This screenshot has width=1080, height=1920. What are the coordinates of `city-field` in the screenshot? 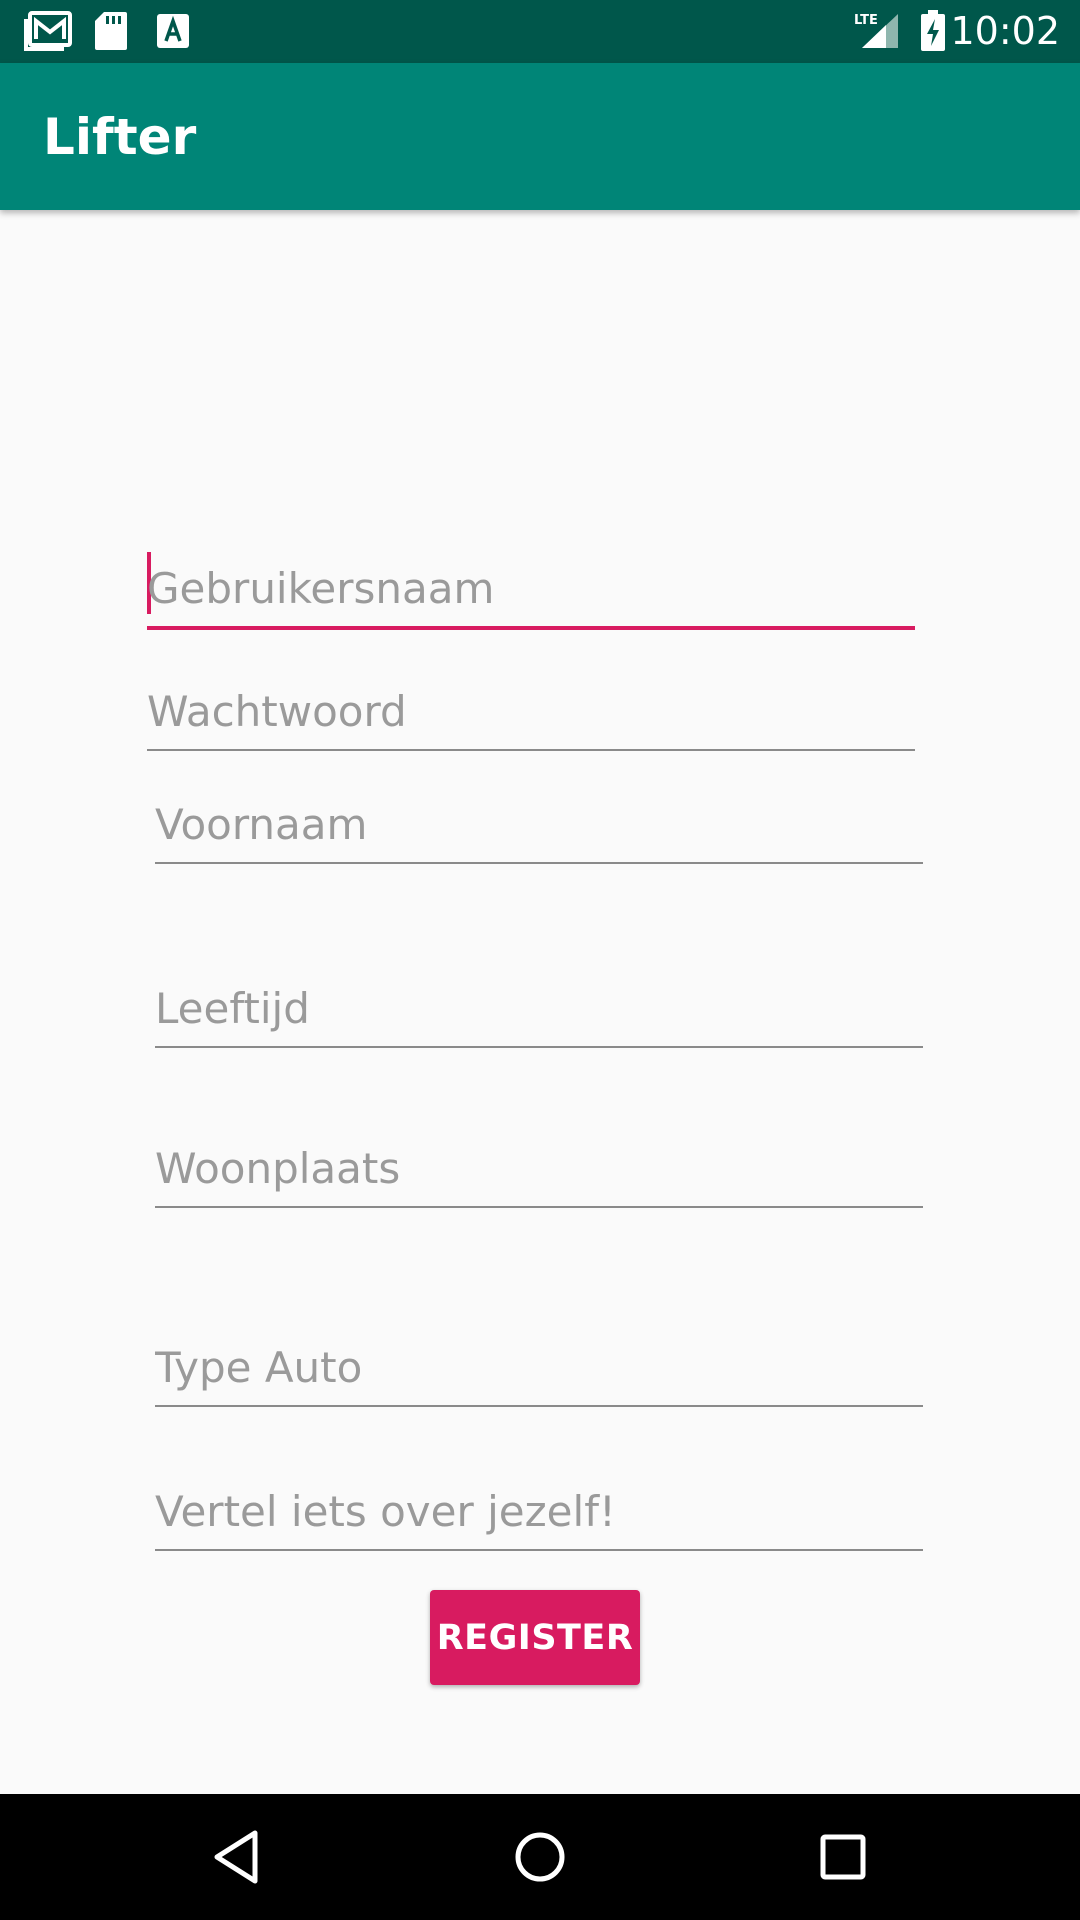 It's located at (539, 1168).